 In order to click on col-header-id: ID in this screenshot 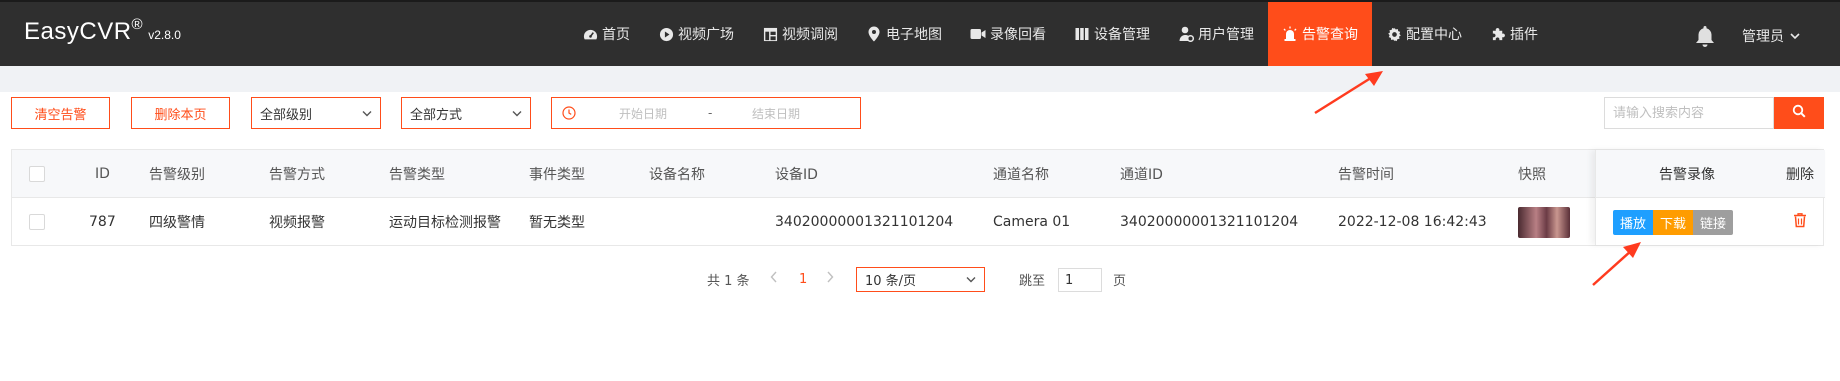, I will do `click(102, 174)`.